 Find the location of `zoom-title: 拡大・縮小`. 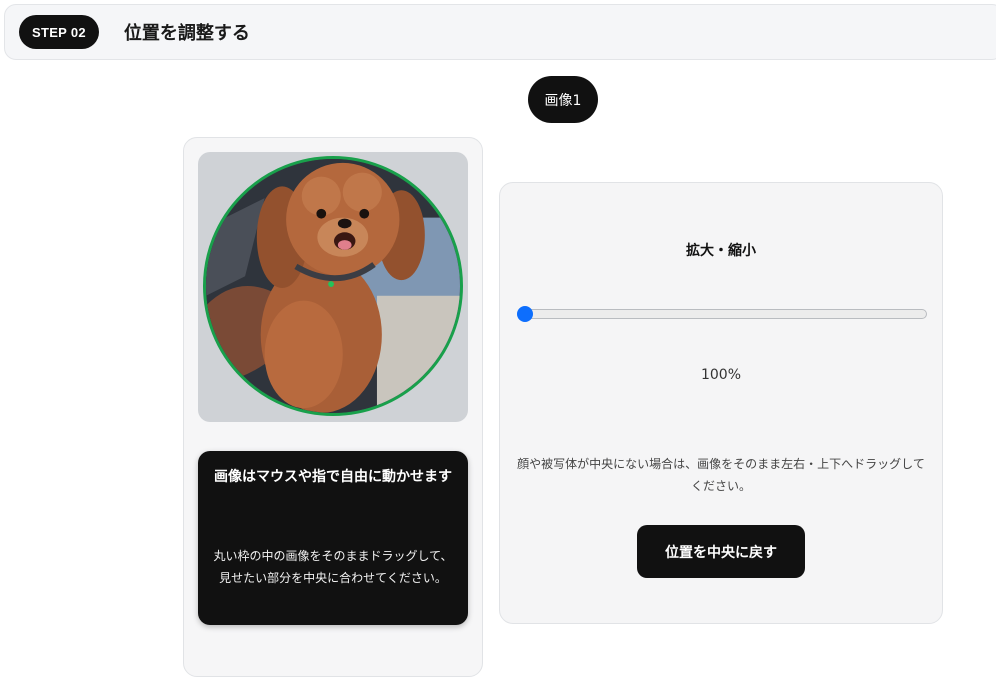

zoom-title: 拡大・縮小 is located at coordinates (721, 251).